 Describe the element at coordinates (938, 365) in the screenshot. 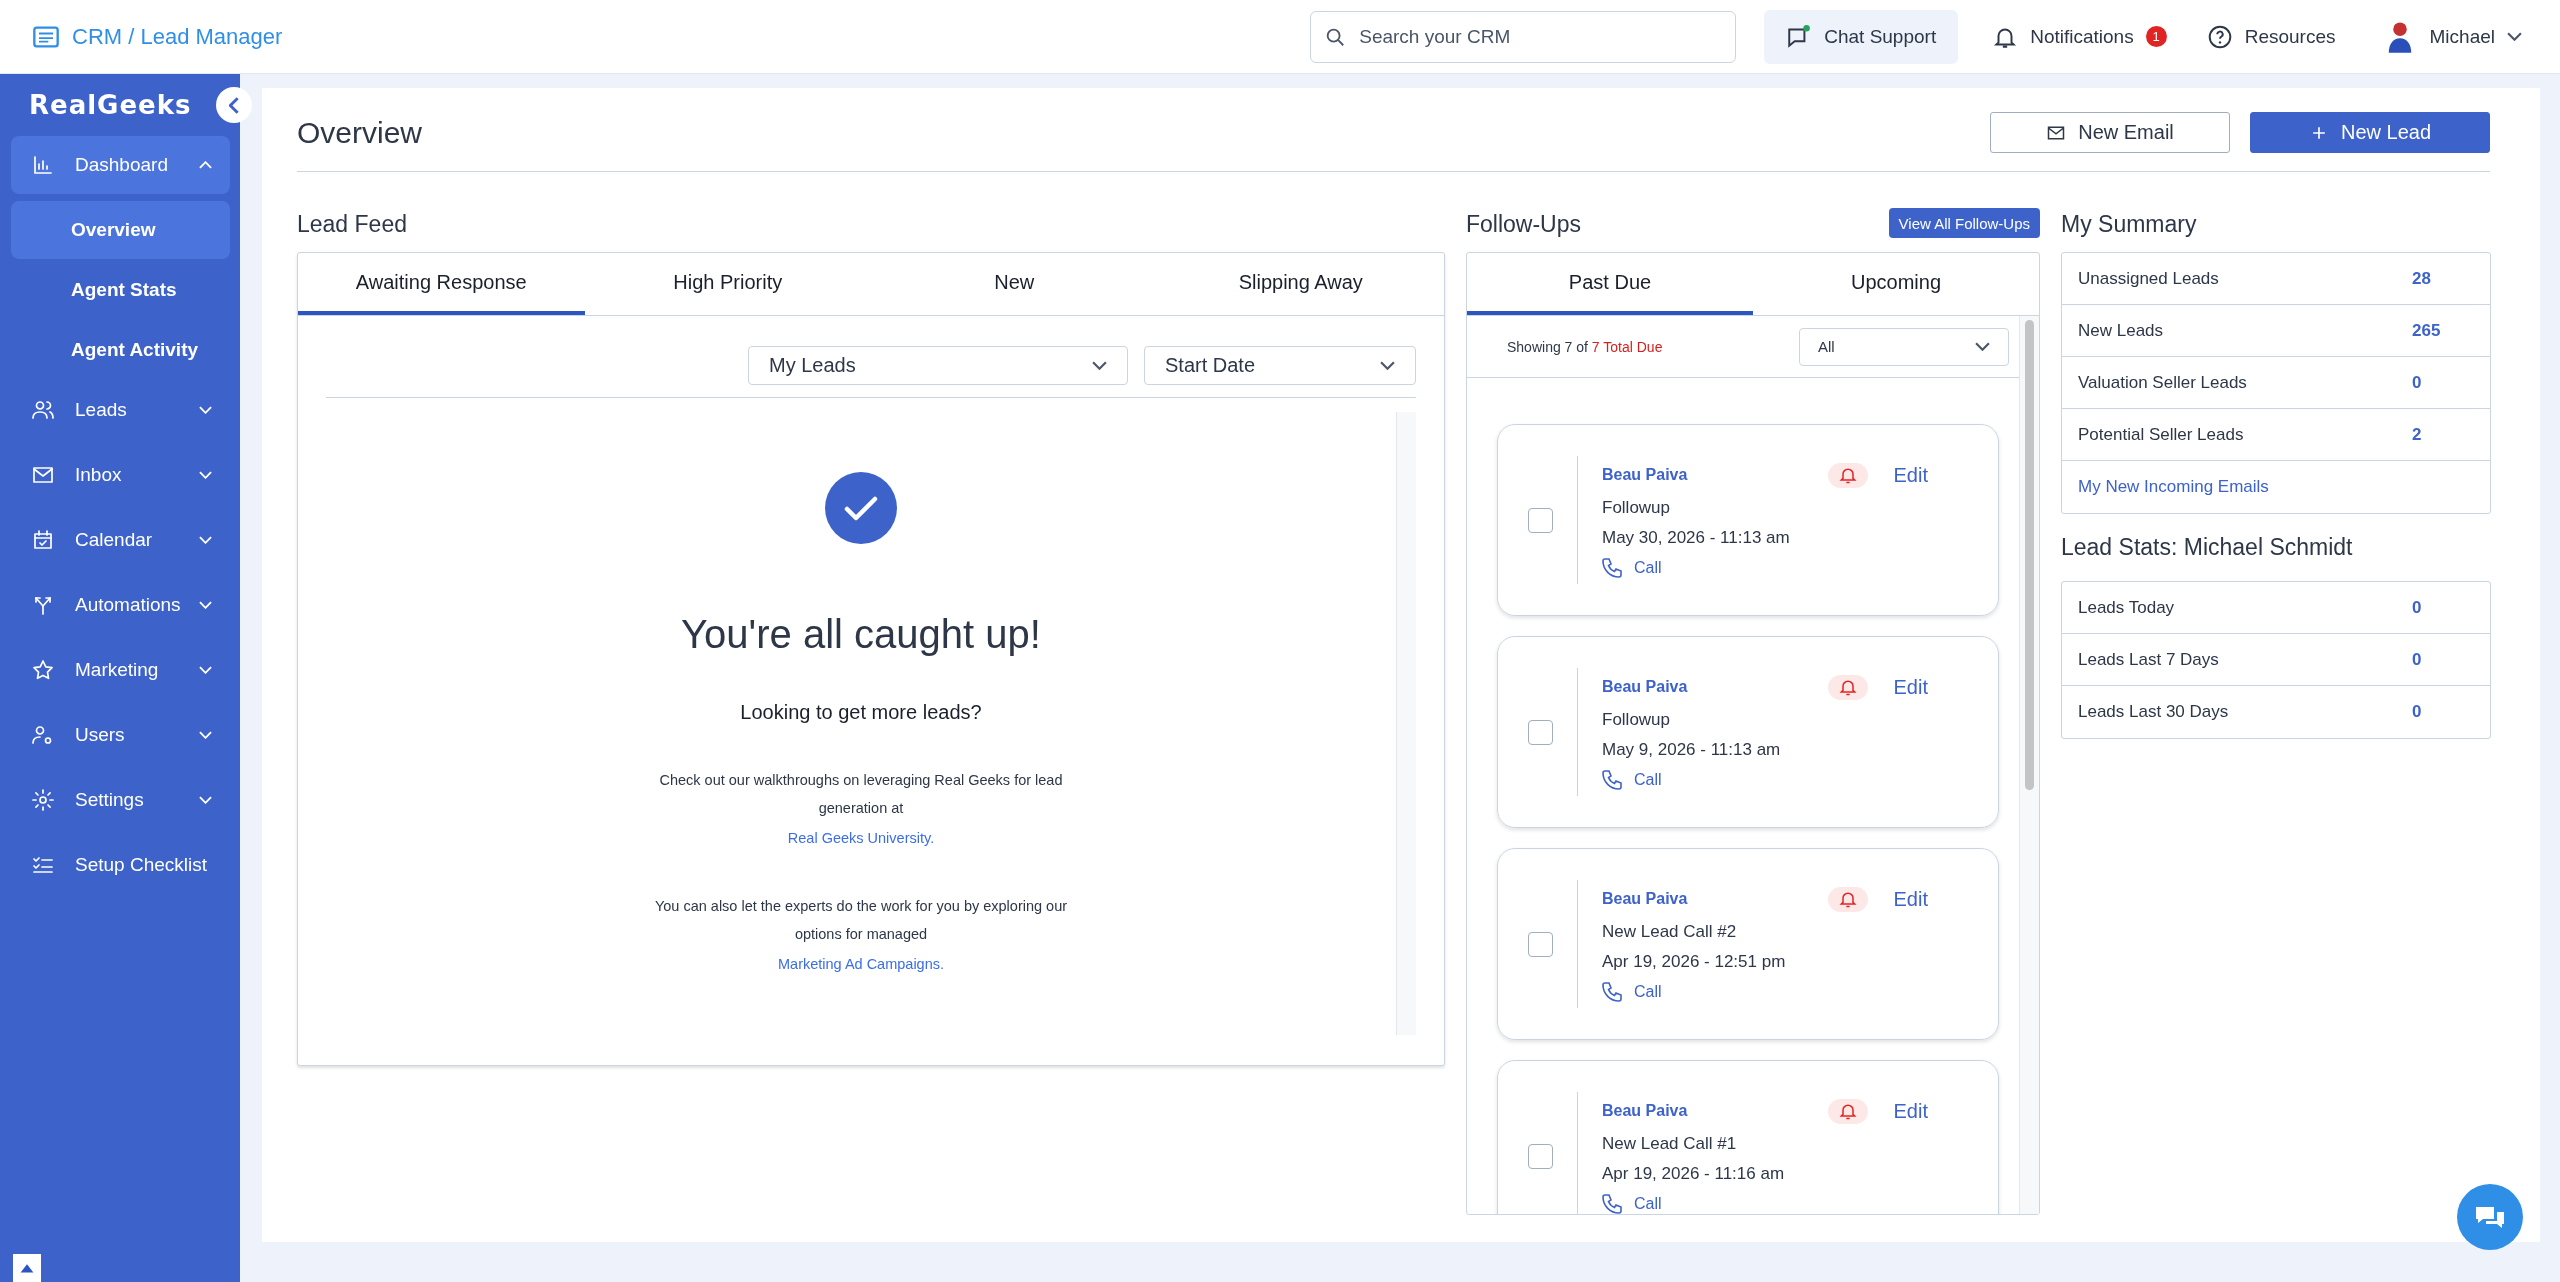

I see `dropdown: My Leads` at that location.